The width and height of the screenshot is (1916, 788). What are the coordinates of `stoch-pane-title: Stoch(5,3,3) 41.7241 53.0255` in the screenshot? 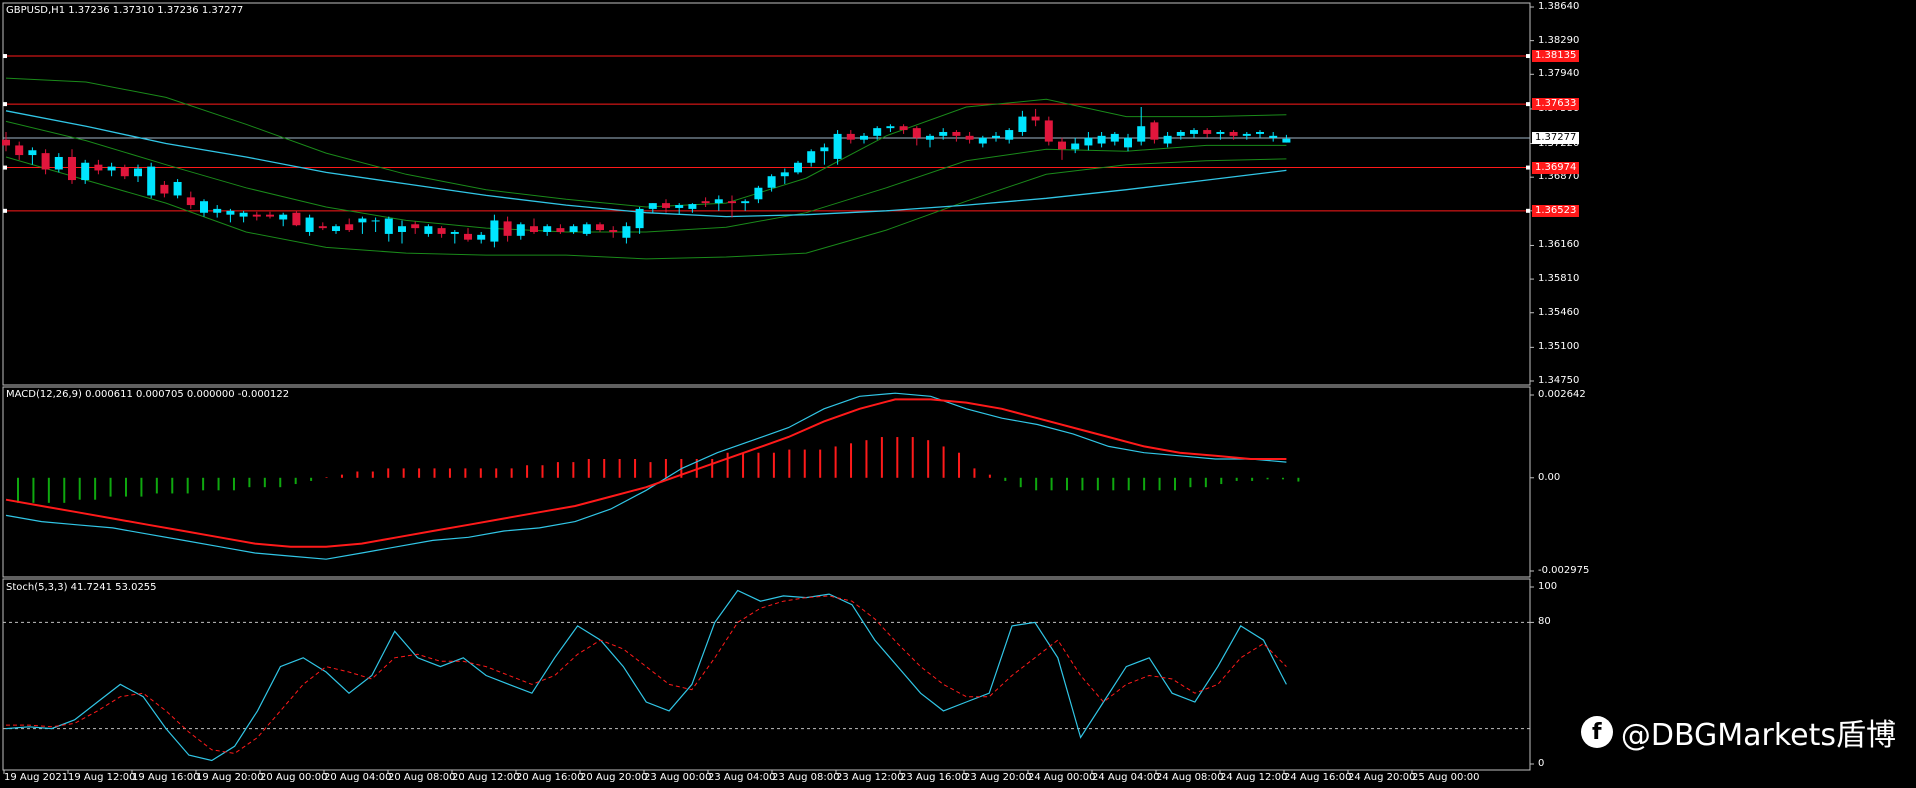 It's located at (81, 587).